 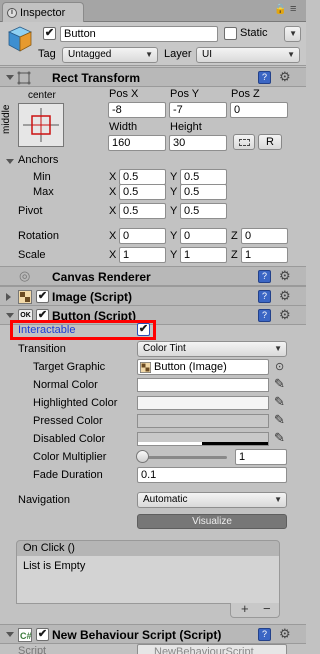 What do you see at coordinates (203, 236) in the screenshot?
I see `rotation-y-input: 0` at bounding box center [203, 236].